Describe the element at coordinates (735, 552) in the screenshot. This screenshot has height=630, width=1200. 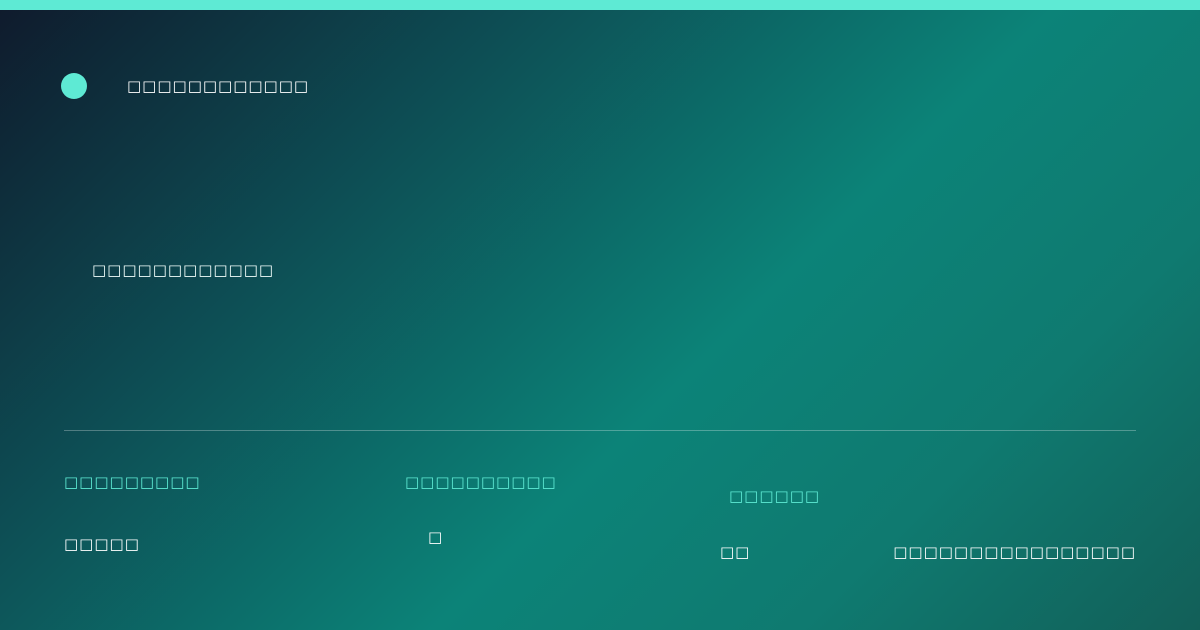
I see `stat-value-3: □□` at that location.